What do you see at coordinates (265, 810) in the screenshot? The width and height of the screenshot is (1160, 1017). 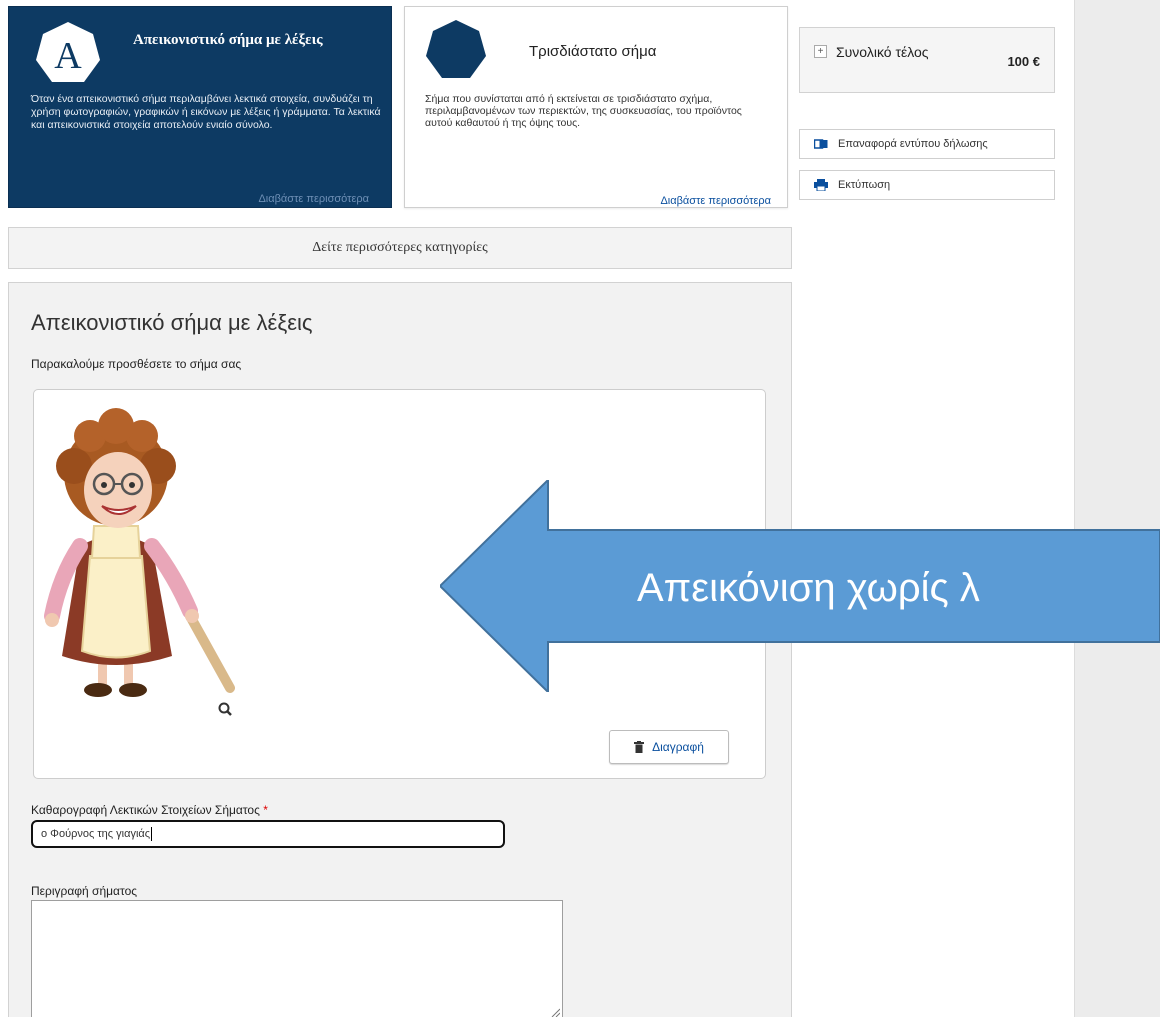 I see `required-mark: *` at bounding box center [265, 810].